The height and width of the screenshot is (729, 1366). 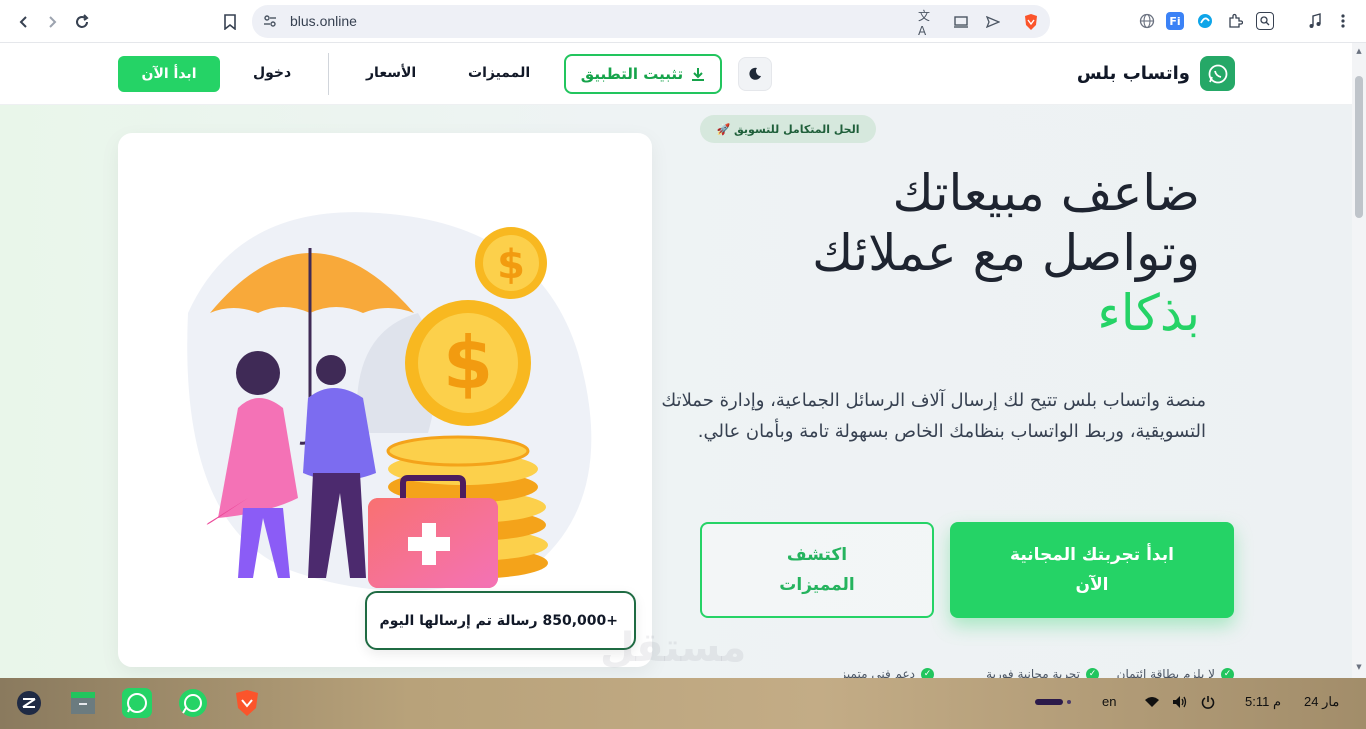 What do you see at coordinates (1092, 585) in the screenshot?
I see `free-trial-label-2: الآن` at bounding box center [1092, 585].